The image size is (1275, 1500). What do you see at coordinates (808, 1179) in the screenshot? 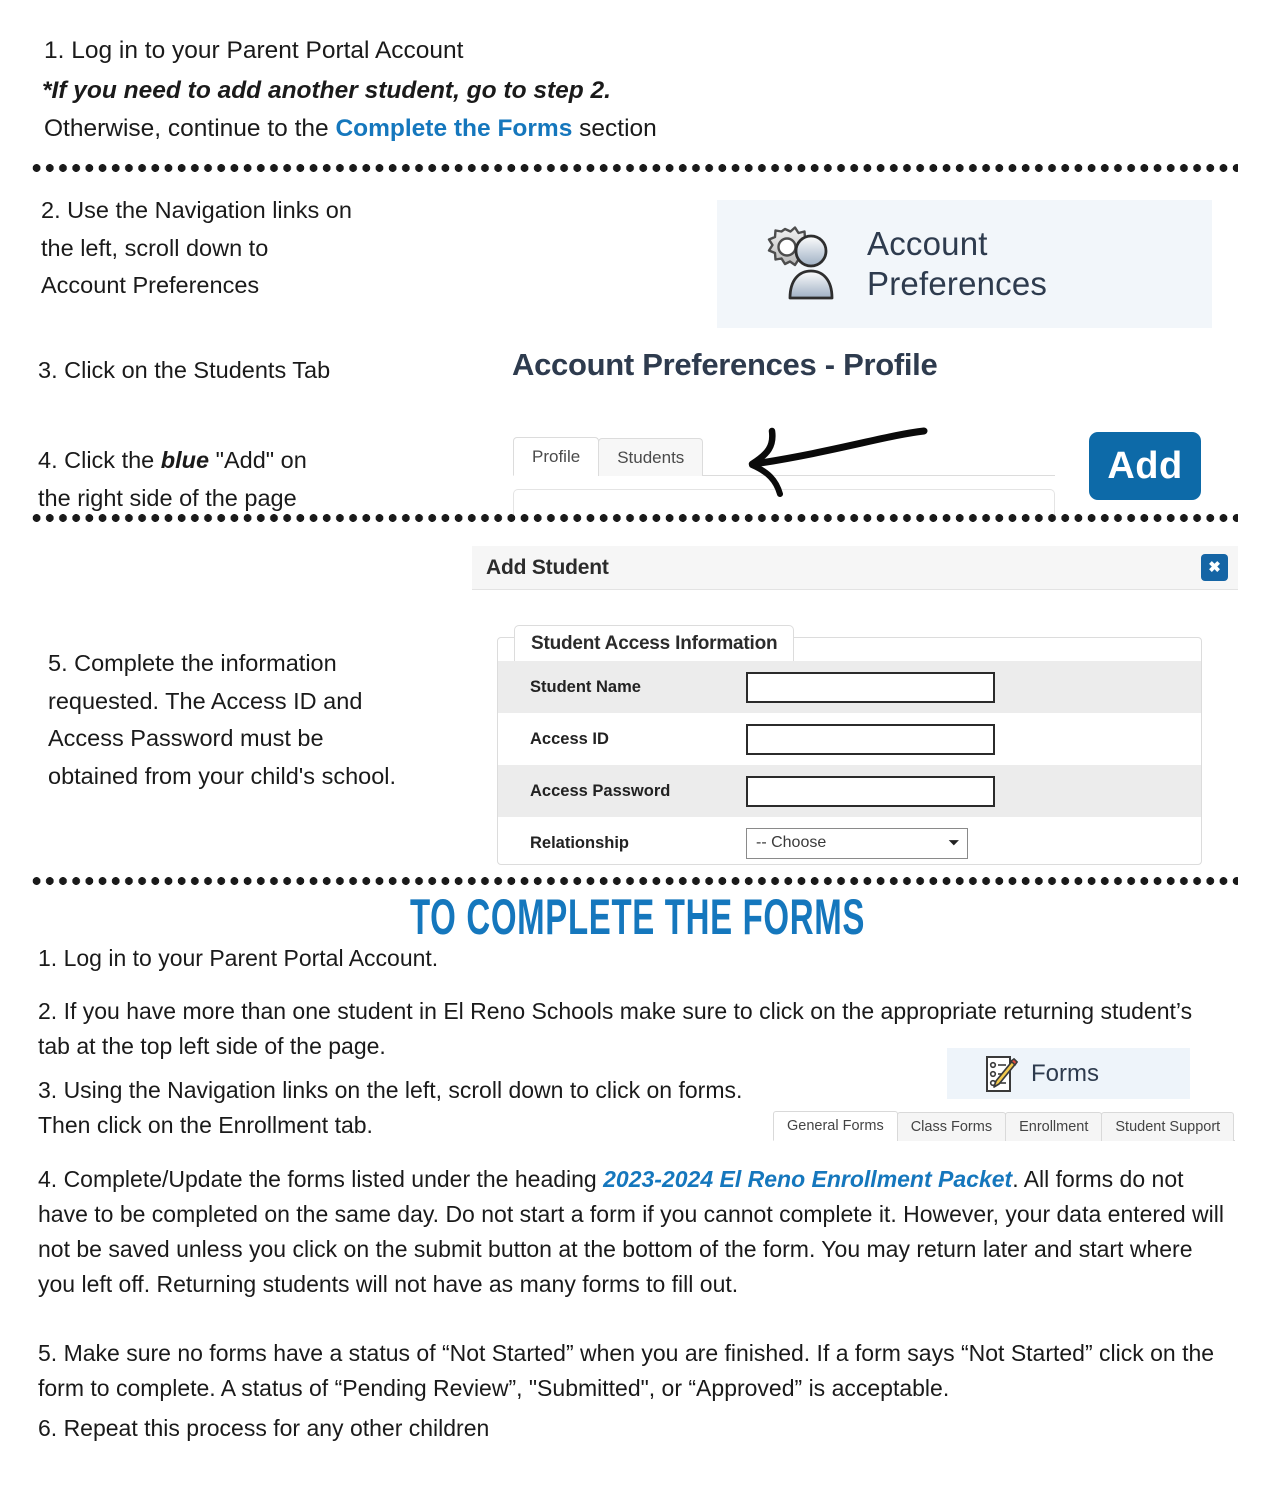
I see `enrollment-packet-highlight: 2023-2024 El Reno Enrollment Packet` at bounding box center [808, 1179].